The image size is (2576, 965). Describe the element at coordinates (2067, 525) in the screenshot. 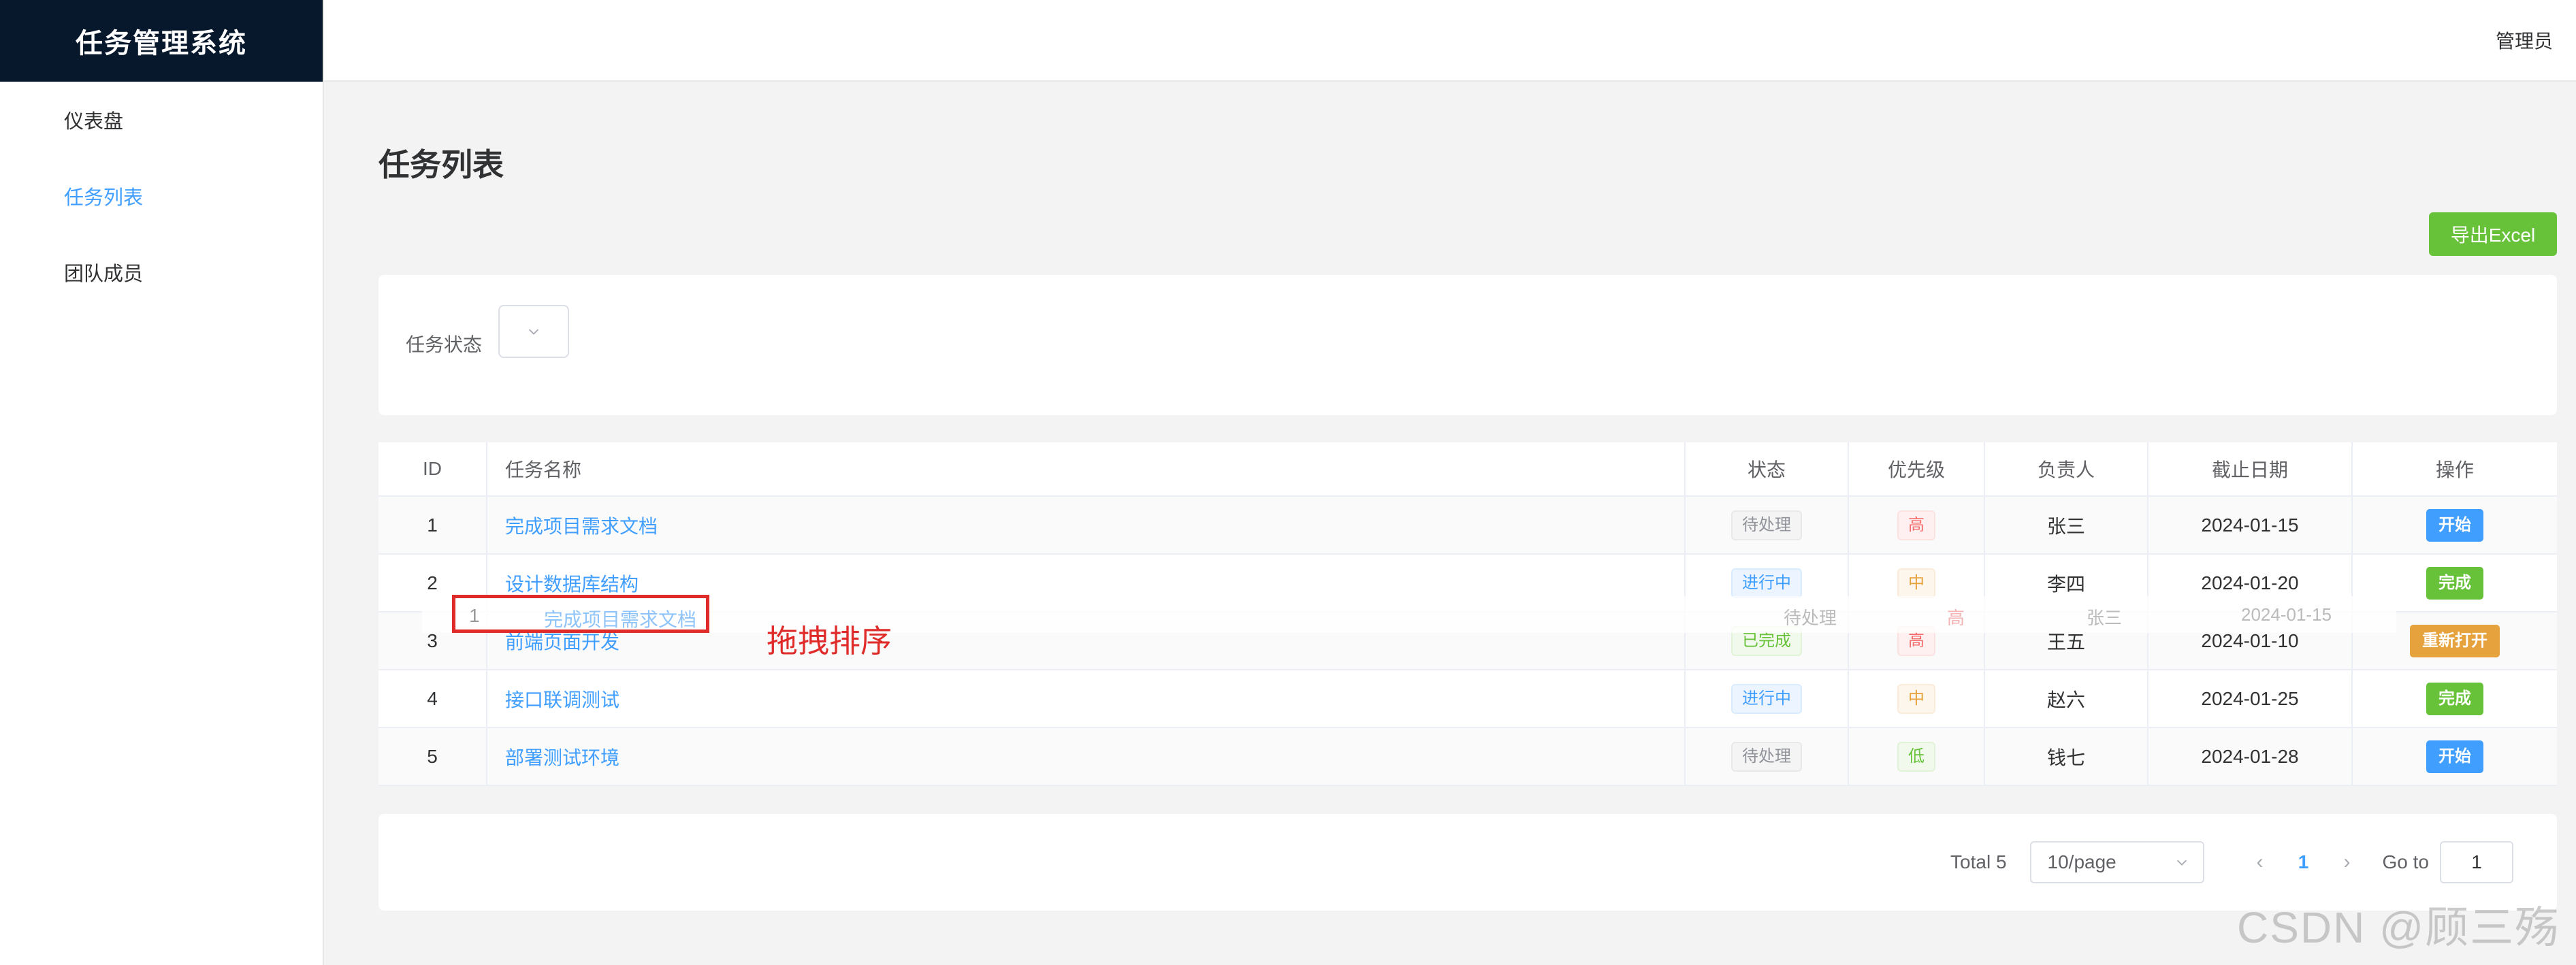

I see `task-owner: 张三` at that location.